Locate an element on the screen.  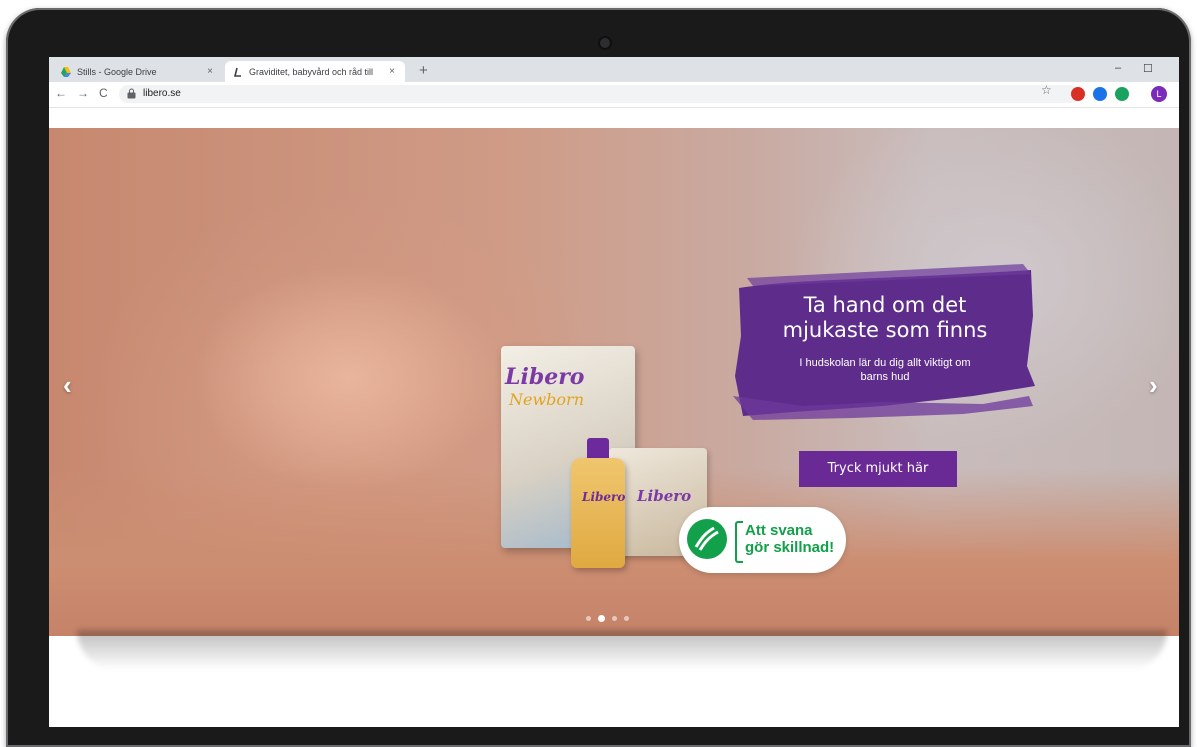
bracket-decoration is located at coordinates (739, 542).